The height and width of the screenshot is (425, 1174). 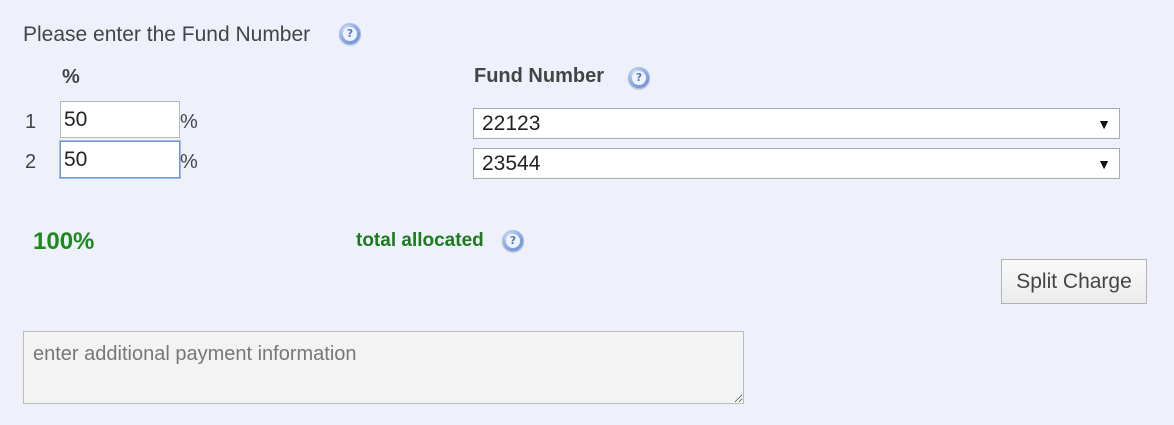 I want to click on split-charge-button: Split Charge, so click(x=1074, y=281).